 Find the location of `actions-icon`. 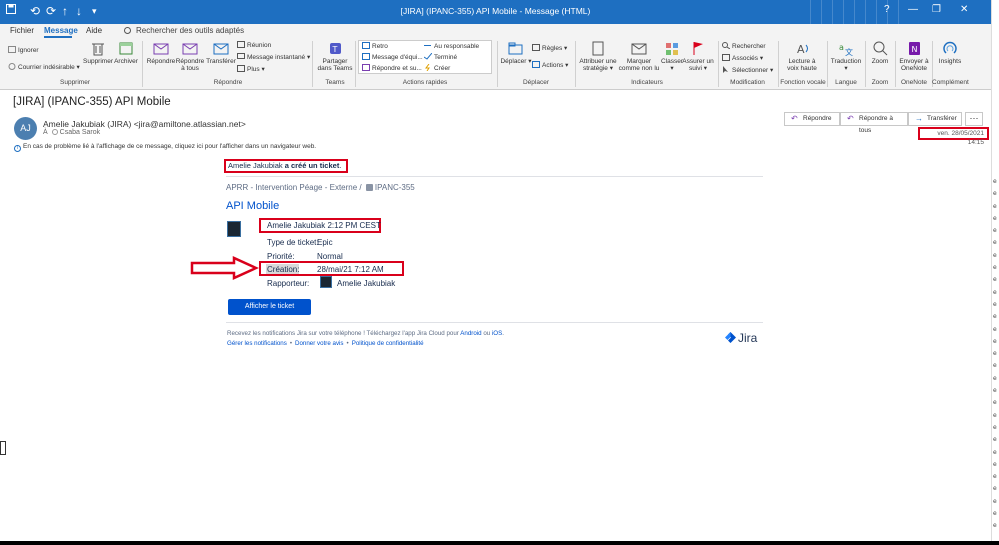

actions-icon is located at coordinates (536, 64).